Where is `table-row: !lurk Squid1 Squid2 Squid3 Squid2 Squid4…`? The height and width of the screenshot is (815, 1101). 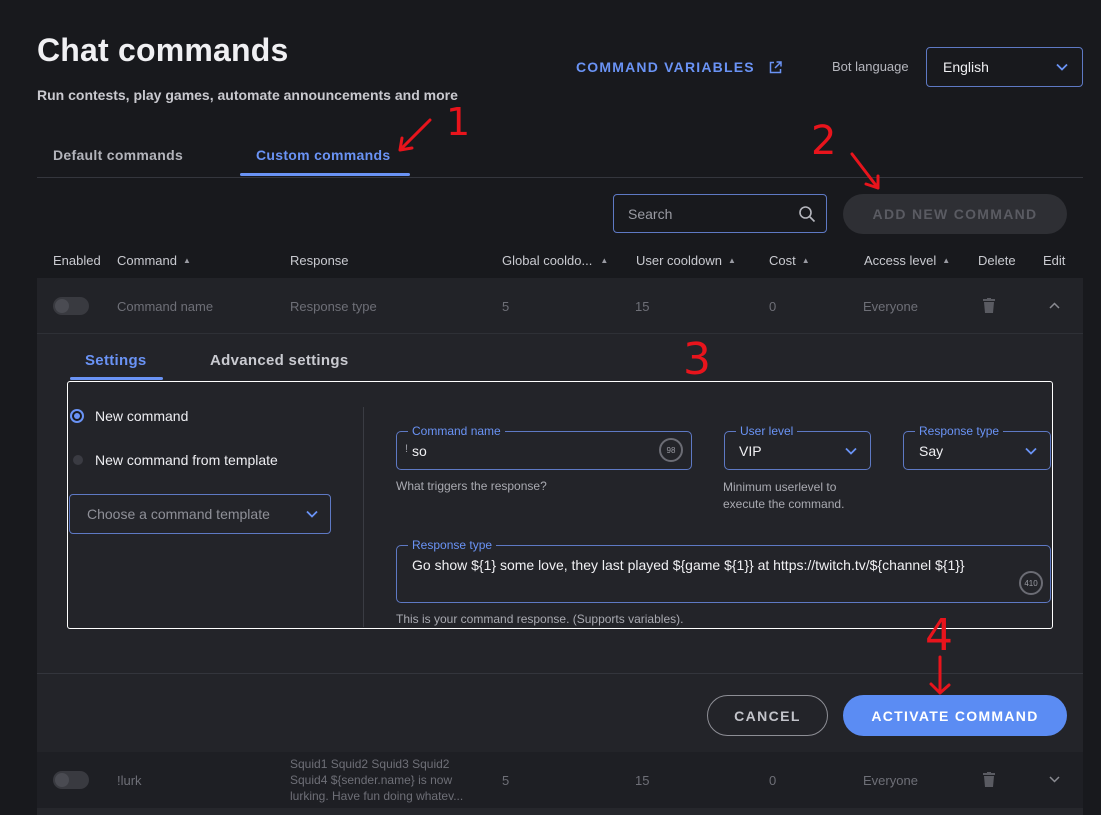 table-row: !lurk Squid1 Squid2 Squid3 Squid2 Squid4… is located at coordinates (560, 780).